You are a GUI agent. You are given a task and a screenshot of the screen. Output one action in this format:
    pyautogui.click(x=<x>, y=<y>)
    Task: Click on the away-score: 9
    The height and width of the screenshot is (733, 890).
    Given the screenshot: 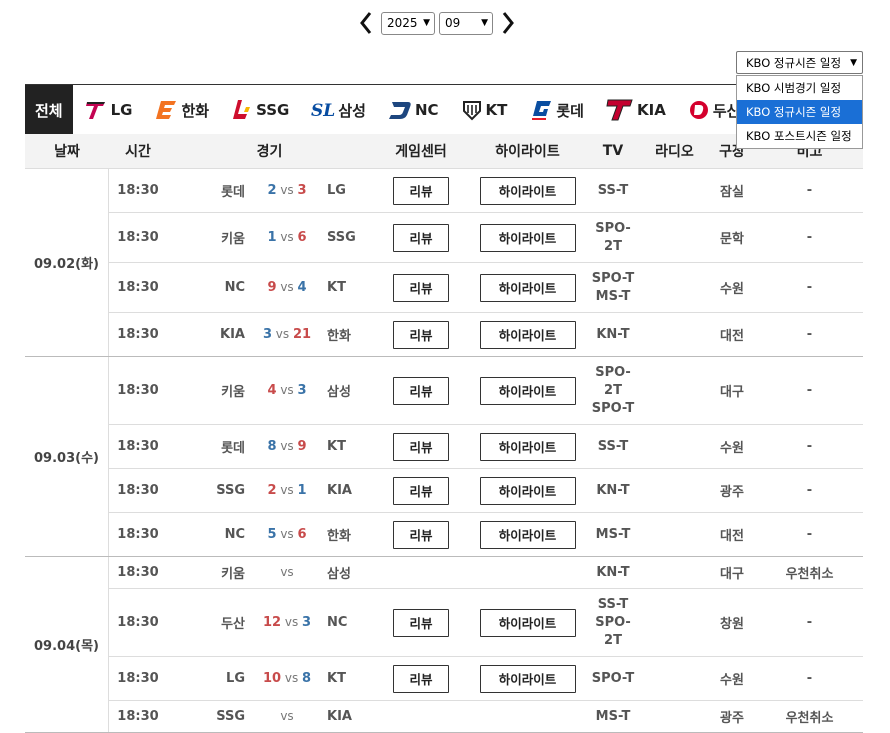 What is the action you would take?
    pyautogui.click(x=272, y=287)
    